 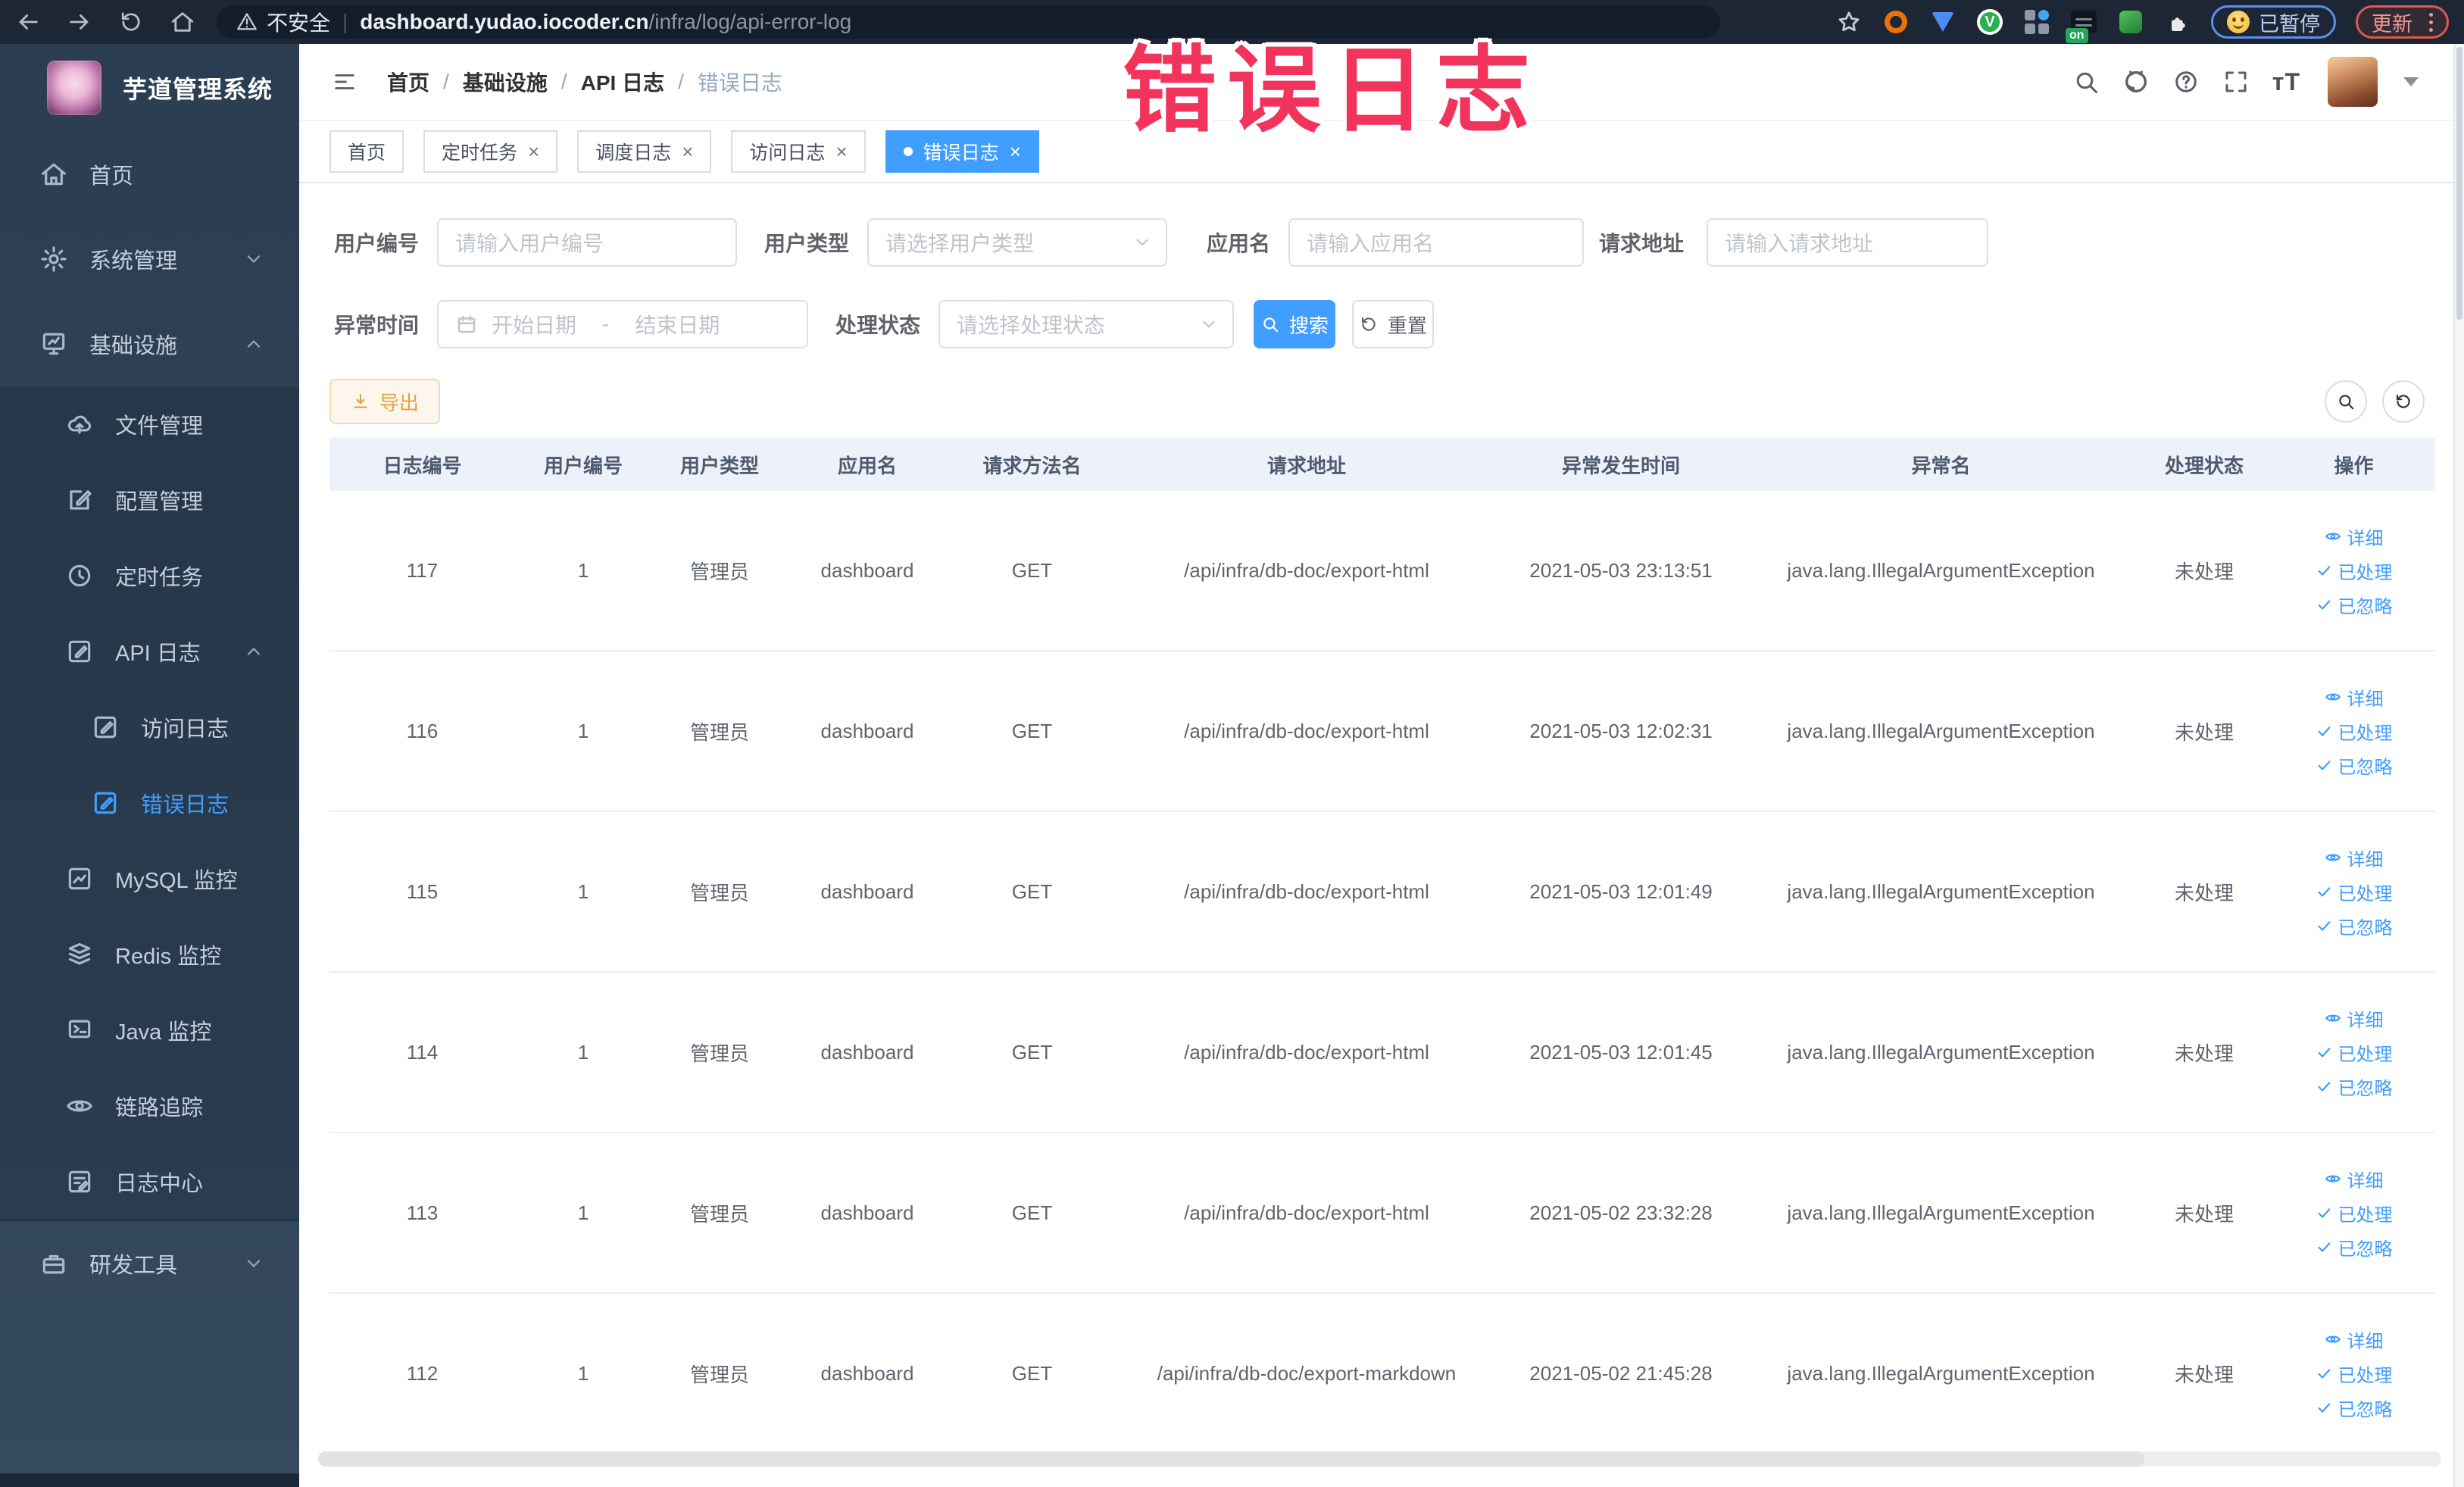 What do you see at coordinates (644, 151) in the screenshot?
I see `tab-schedule-log: 调度日志 ×` at bounding box center [644, 151].